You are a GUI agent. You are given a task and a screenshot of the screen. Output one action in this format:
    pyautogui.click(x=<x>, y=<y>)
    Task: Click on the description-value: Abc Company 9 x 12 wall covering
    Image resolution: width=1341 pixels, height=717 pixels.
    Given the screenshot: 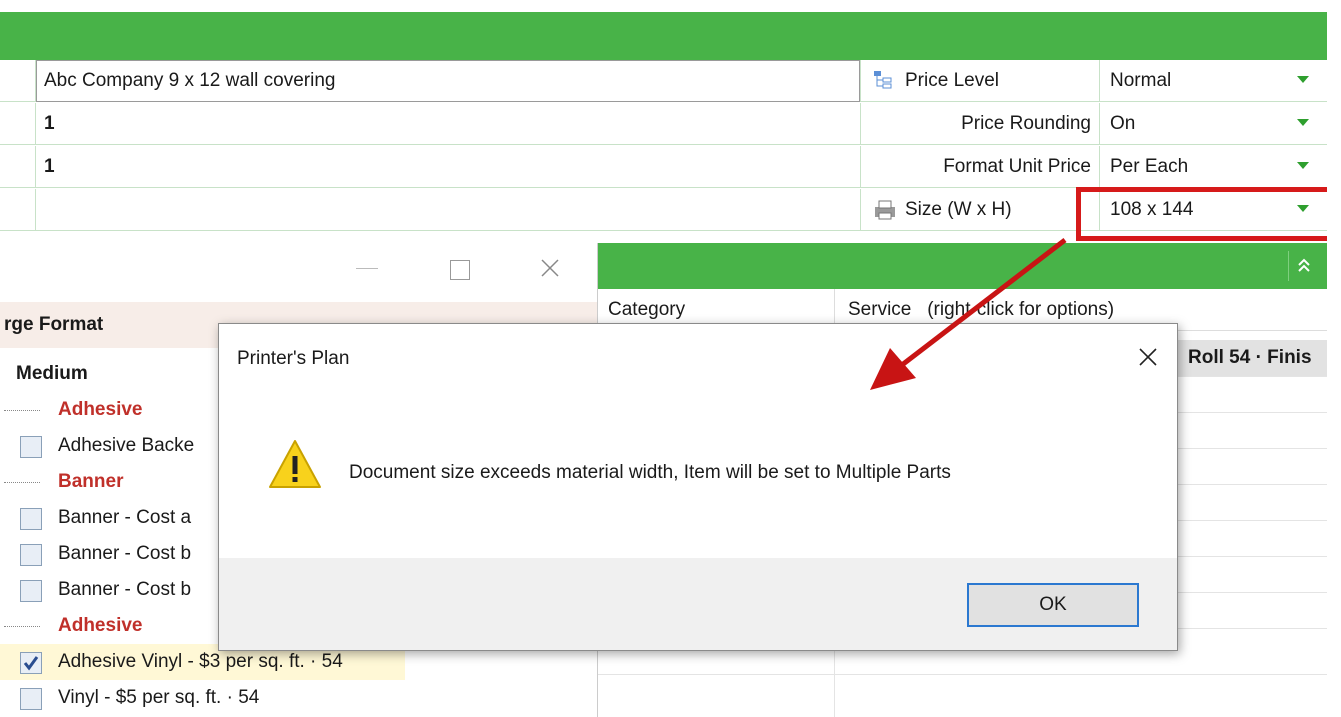 What is the action you would take?
    pyautogui.click(x=190, y=80)
    